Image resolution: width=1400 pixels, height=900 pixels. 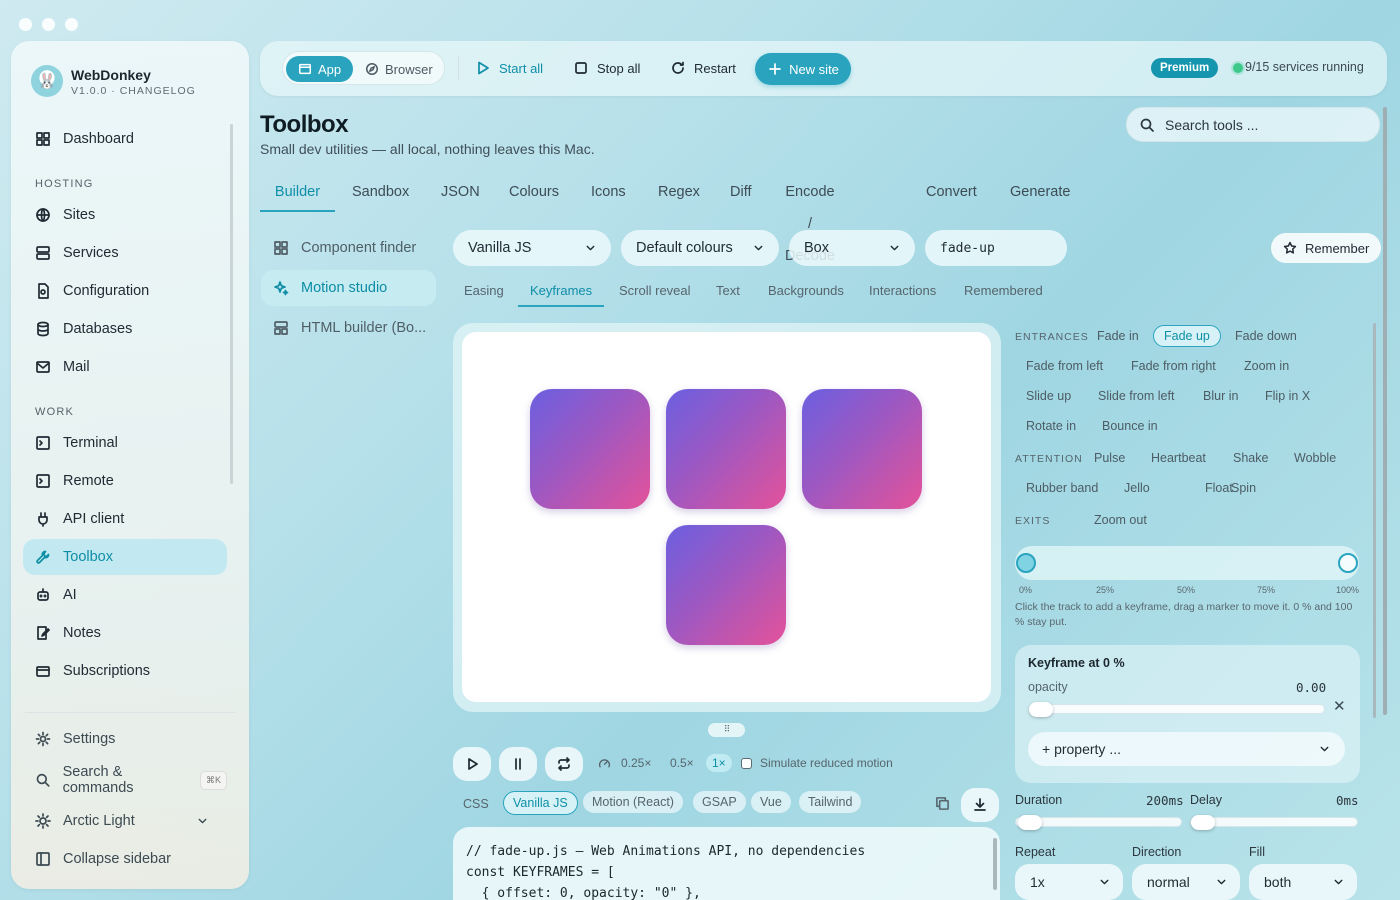 I want to click on sidebar-item-toolbox: Toolbox, so click(x=125, y=557).